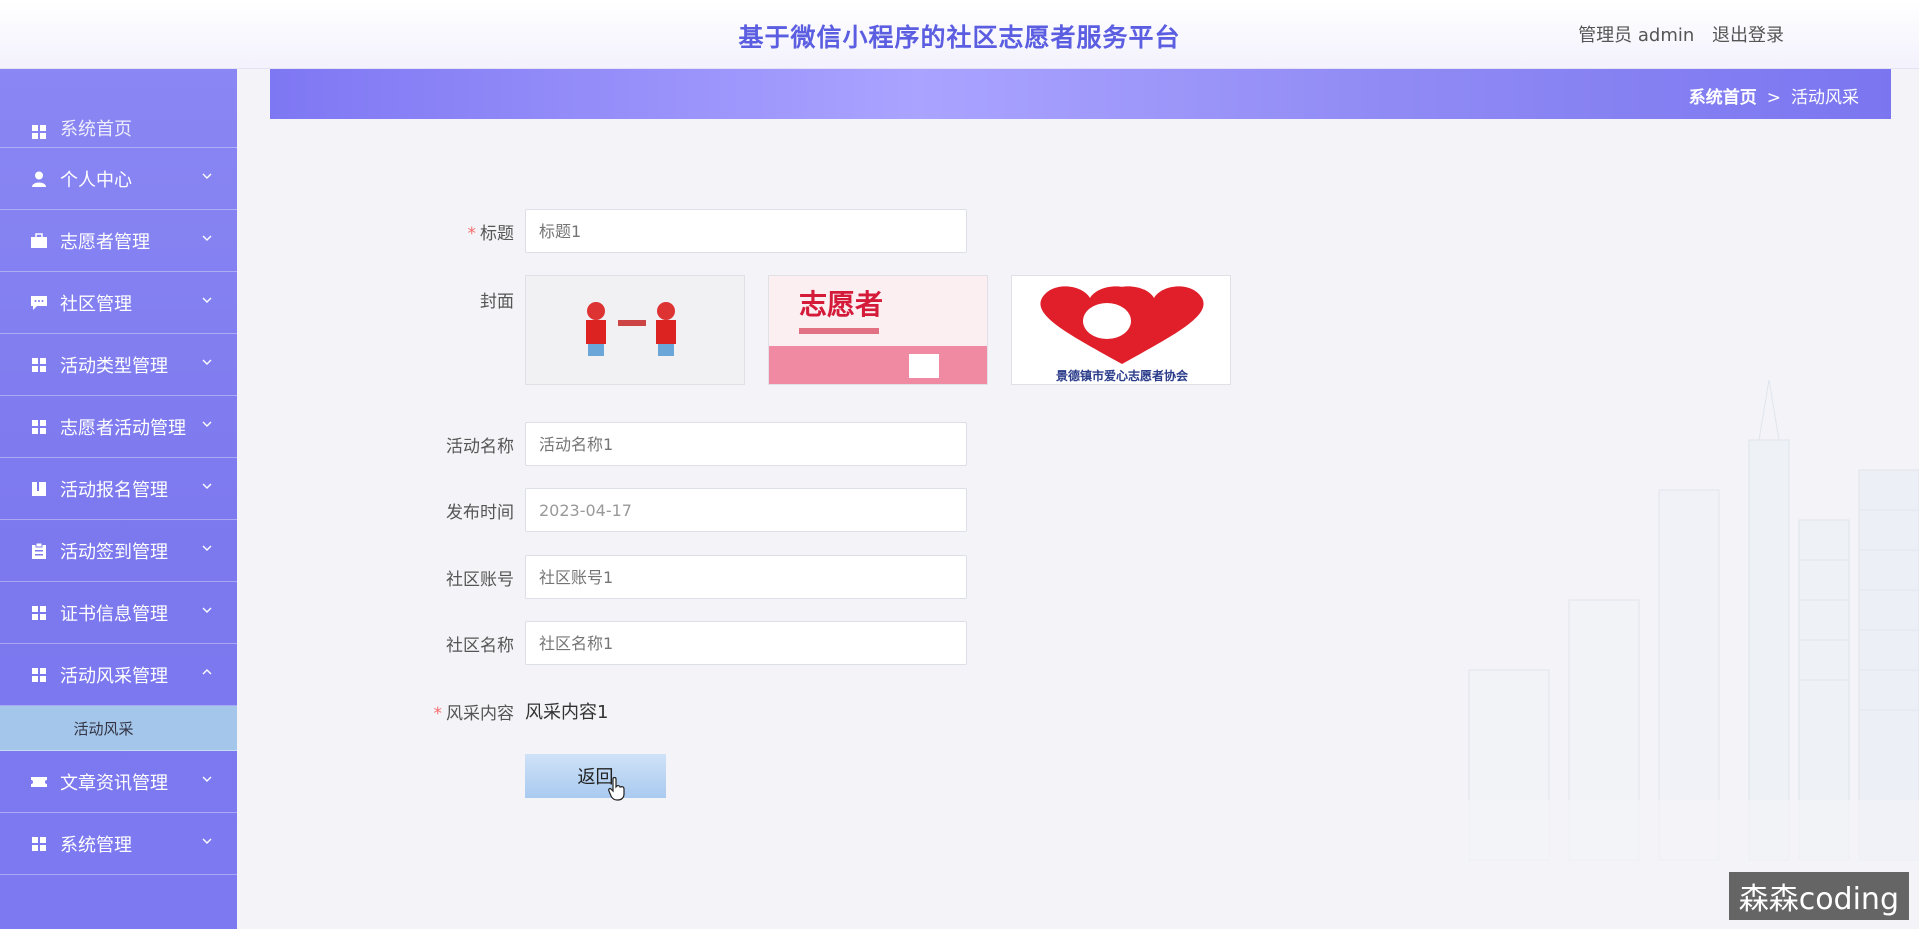  I want to click on user-icon, so click(39, 179).